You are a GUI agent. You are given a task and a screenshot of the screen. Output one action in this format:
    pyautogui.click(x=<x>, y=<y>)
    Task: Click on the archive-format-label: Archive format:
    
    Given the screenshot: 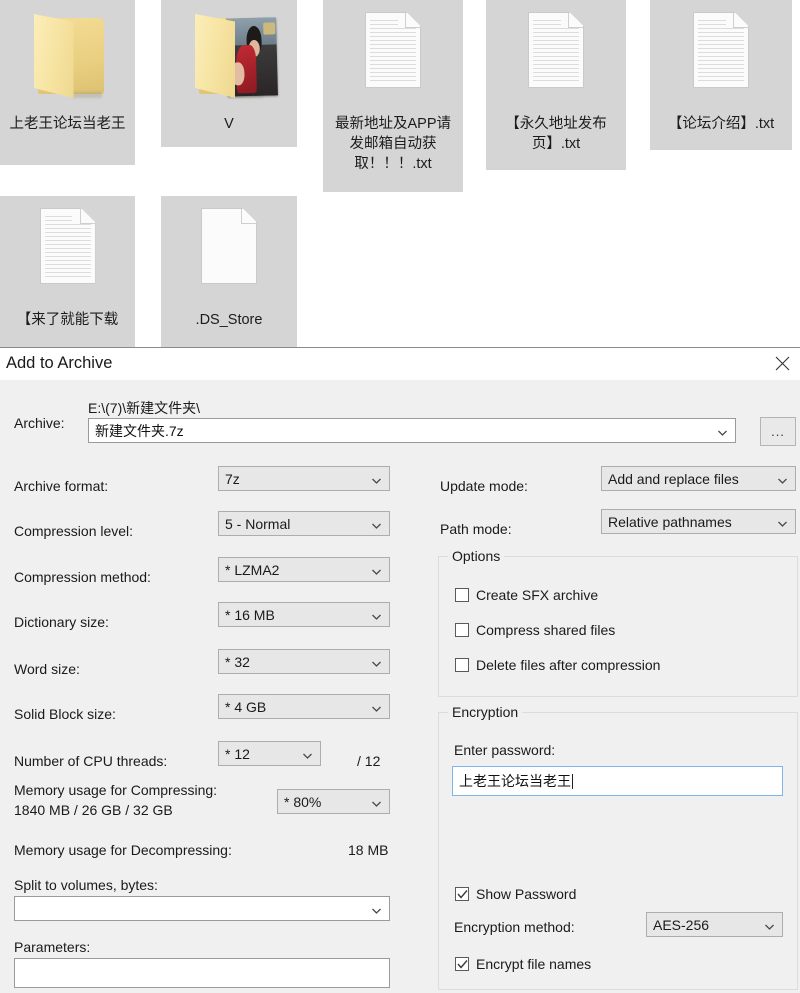 What is the action you would take?
    pyautogui.click(x=61, y=486)
    